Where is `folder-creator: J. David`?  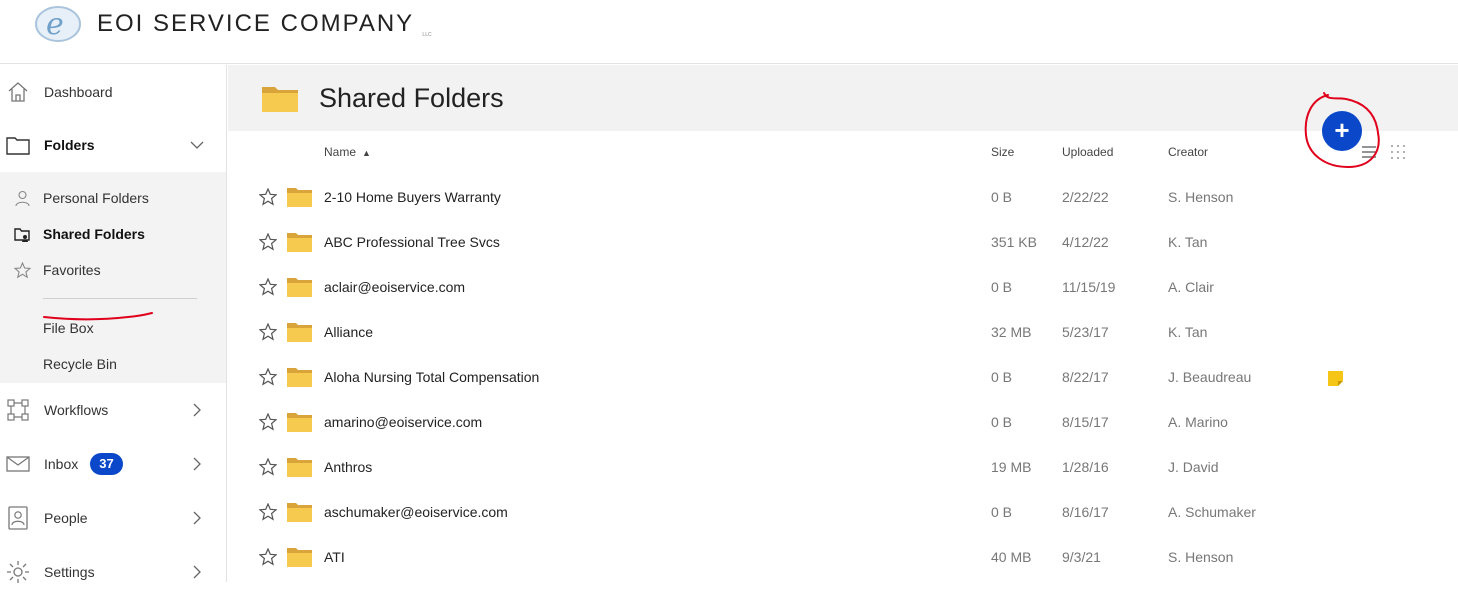 folder-creator: J. David is located at coordinates (1193, 467).